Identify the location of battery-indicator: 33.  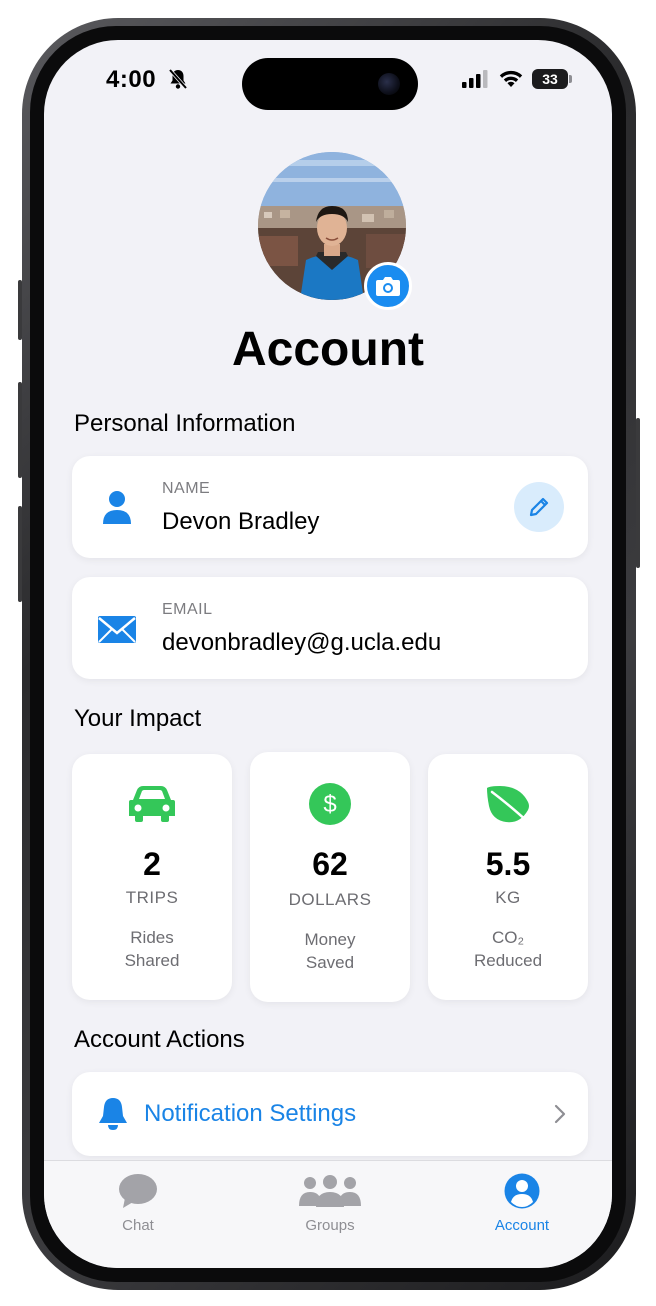
(552, 79).